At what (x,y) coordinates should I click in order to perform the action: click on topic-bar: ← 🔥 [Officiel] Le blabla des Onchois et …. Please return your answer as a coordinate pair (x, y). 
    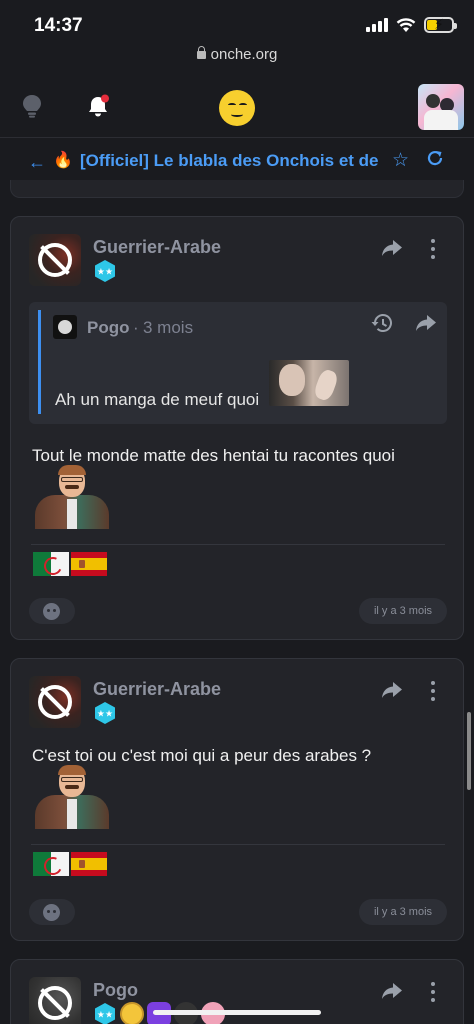
    Looking at the image, I should click on (237, 161).